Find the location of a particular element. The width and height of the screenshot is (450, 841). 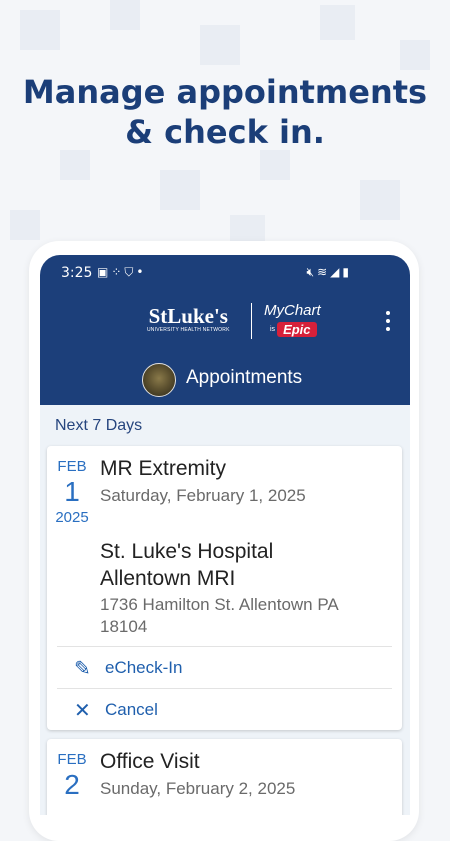

image-icon: ▣ is located at coordinates (104, 272).